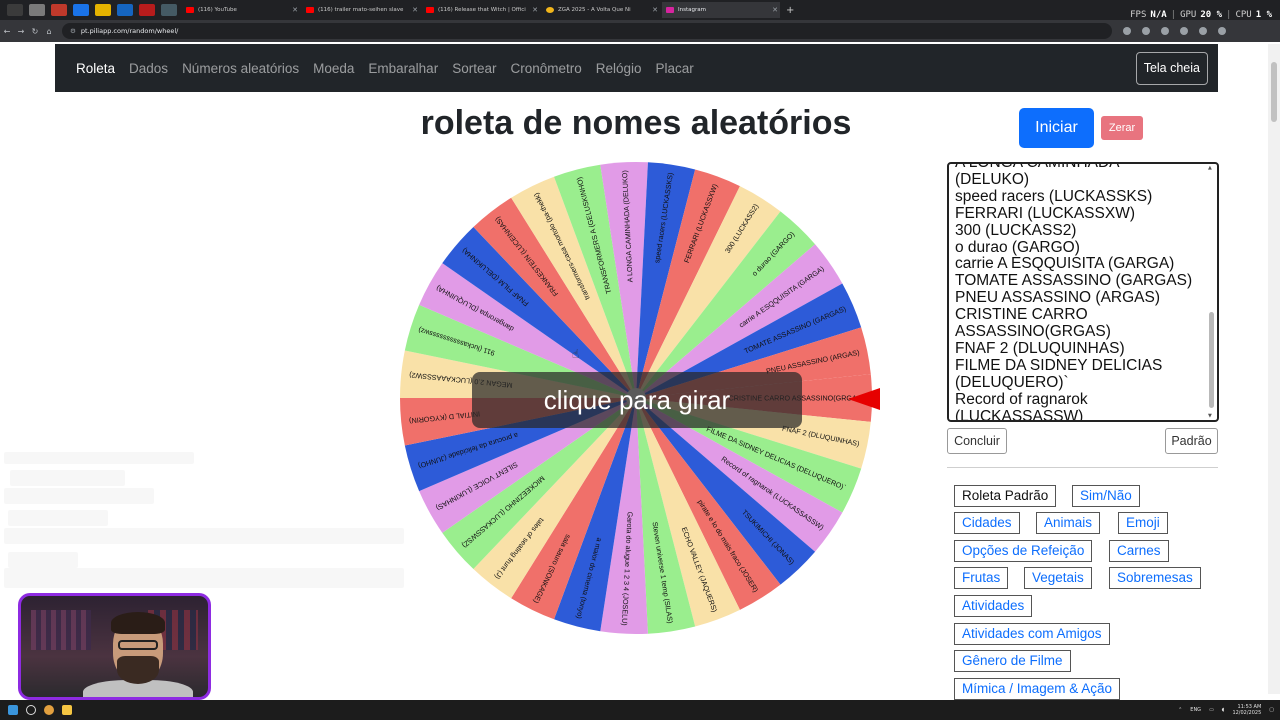 The height and width of the screenshot is (720, 1280). What do you see at coordinates (1222, 31) in the screenshot?
I see `menu-icon` at bounding box center [1222, 31].